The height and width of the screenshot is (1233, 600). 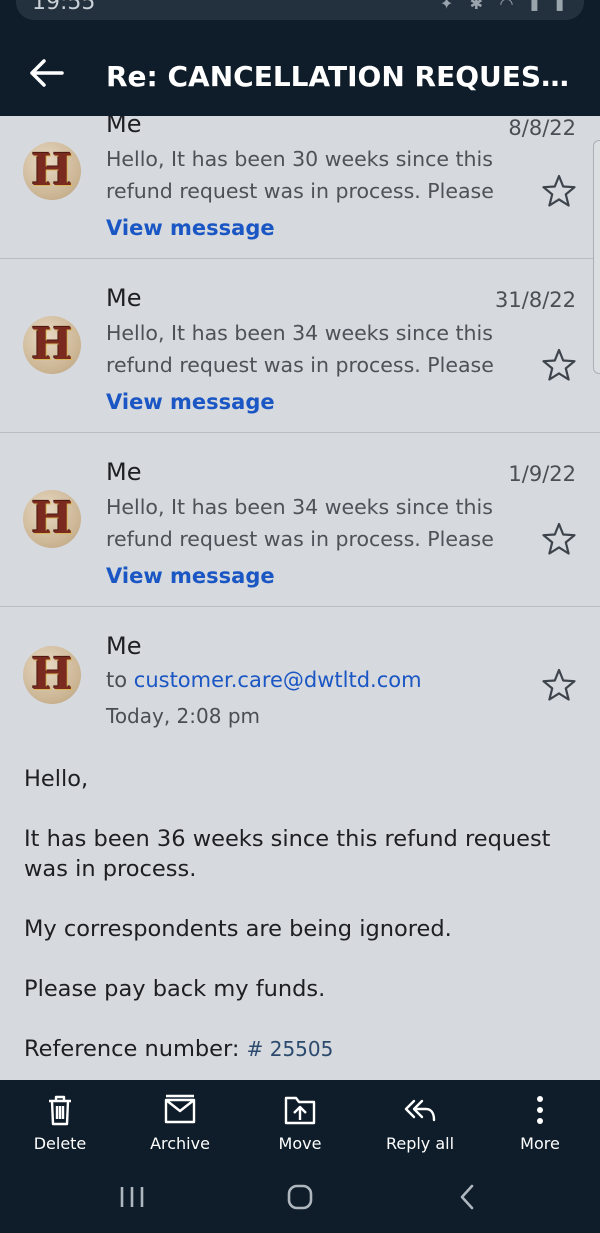 I want to click on more-button: More, so click(x=540, y=1121).